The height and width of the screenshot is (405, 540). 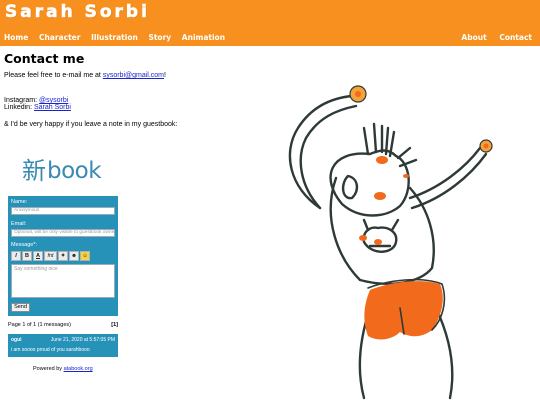 What do you see at coordinates (114, 325) in the screenshot?
I see `pager-page-link: [1]` at bounding box center [114, 325].